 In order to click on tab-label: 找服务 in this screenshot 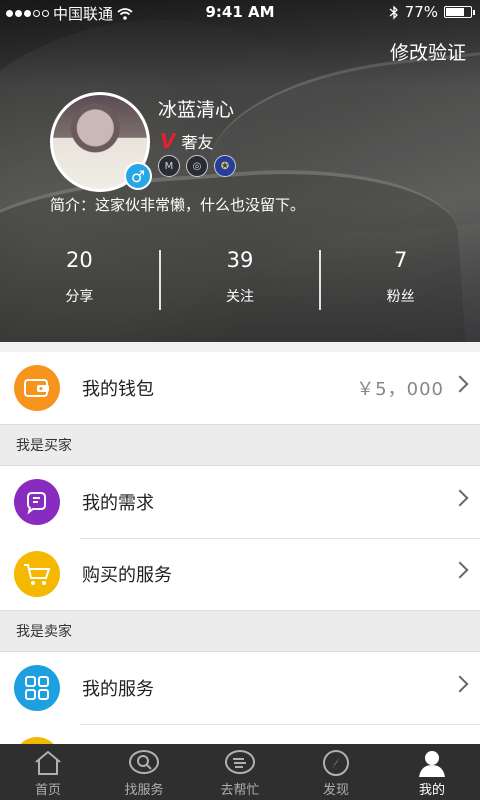, I will do `click(144, 790)`.